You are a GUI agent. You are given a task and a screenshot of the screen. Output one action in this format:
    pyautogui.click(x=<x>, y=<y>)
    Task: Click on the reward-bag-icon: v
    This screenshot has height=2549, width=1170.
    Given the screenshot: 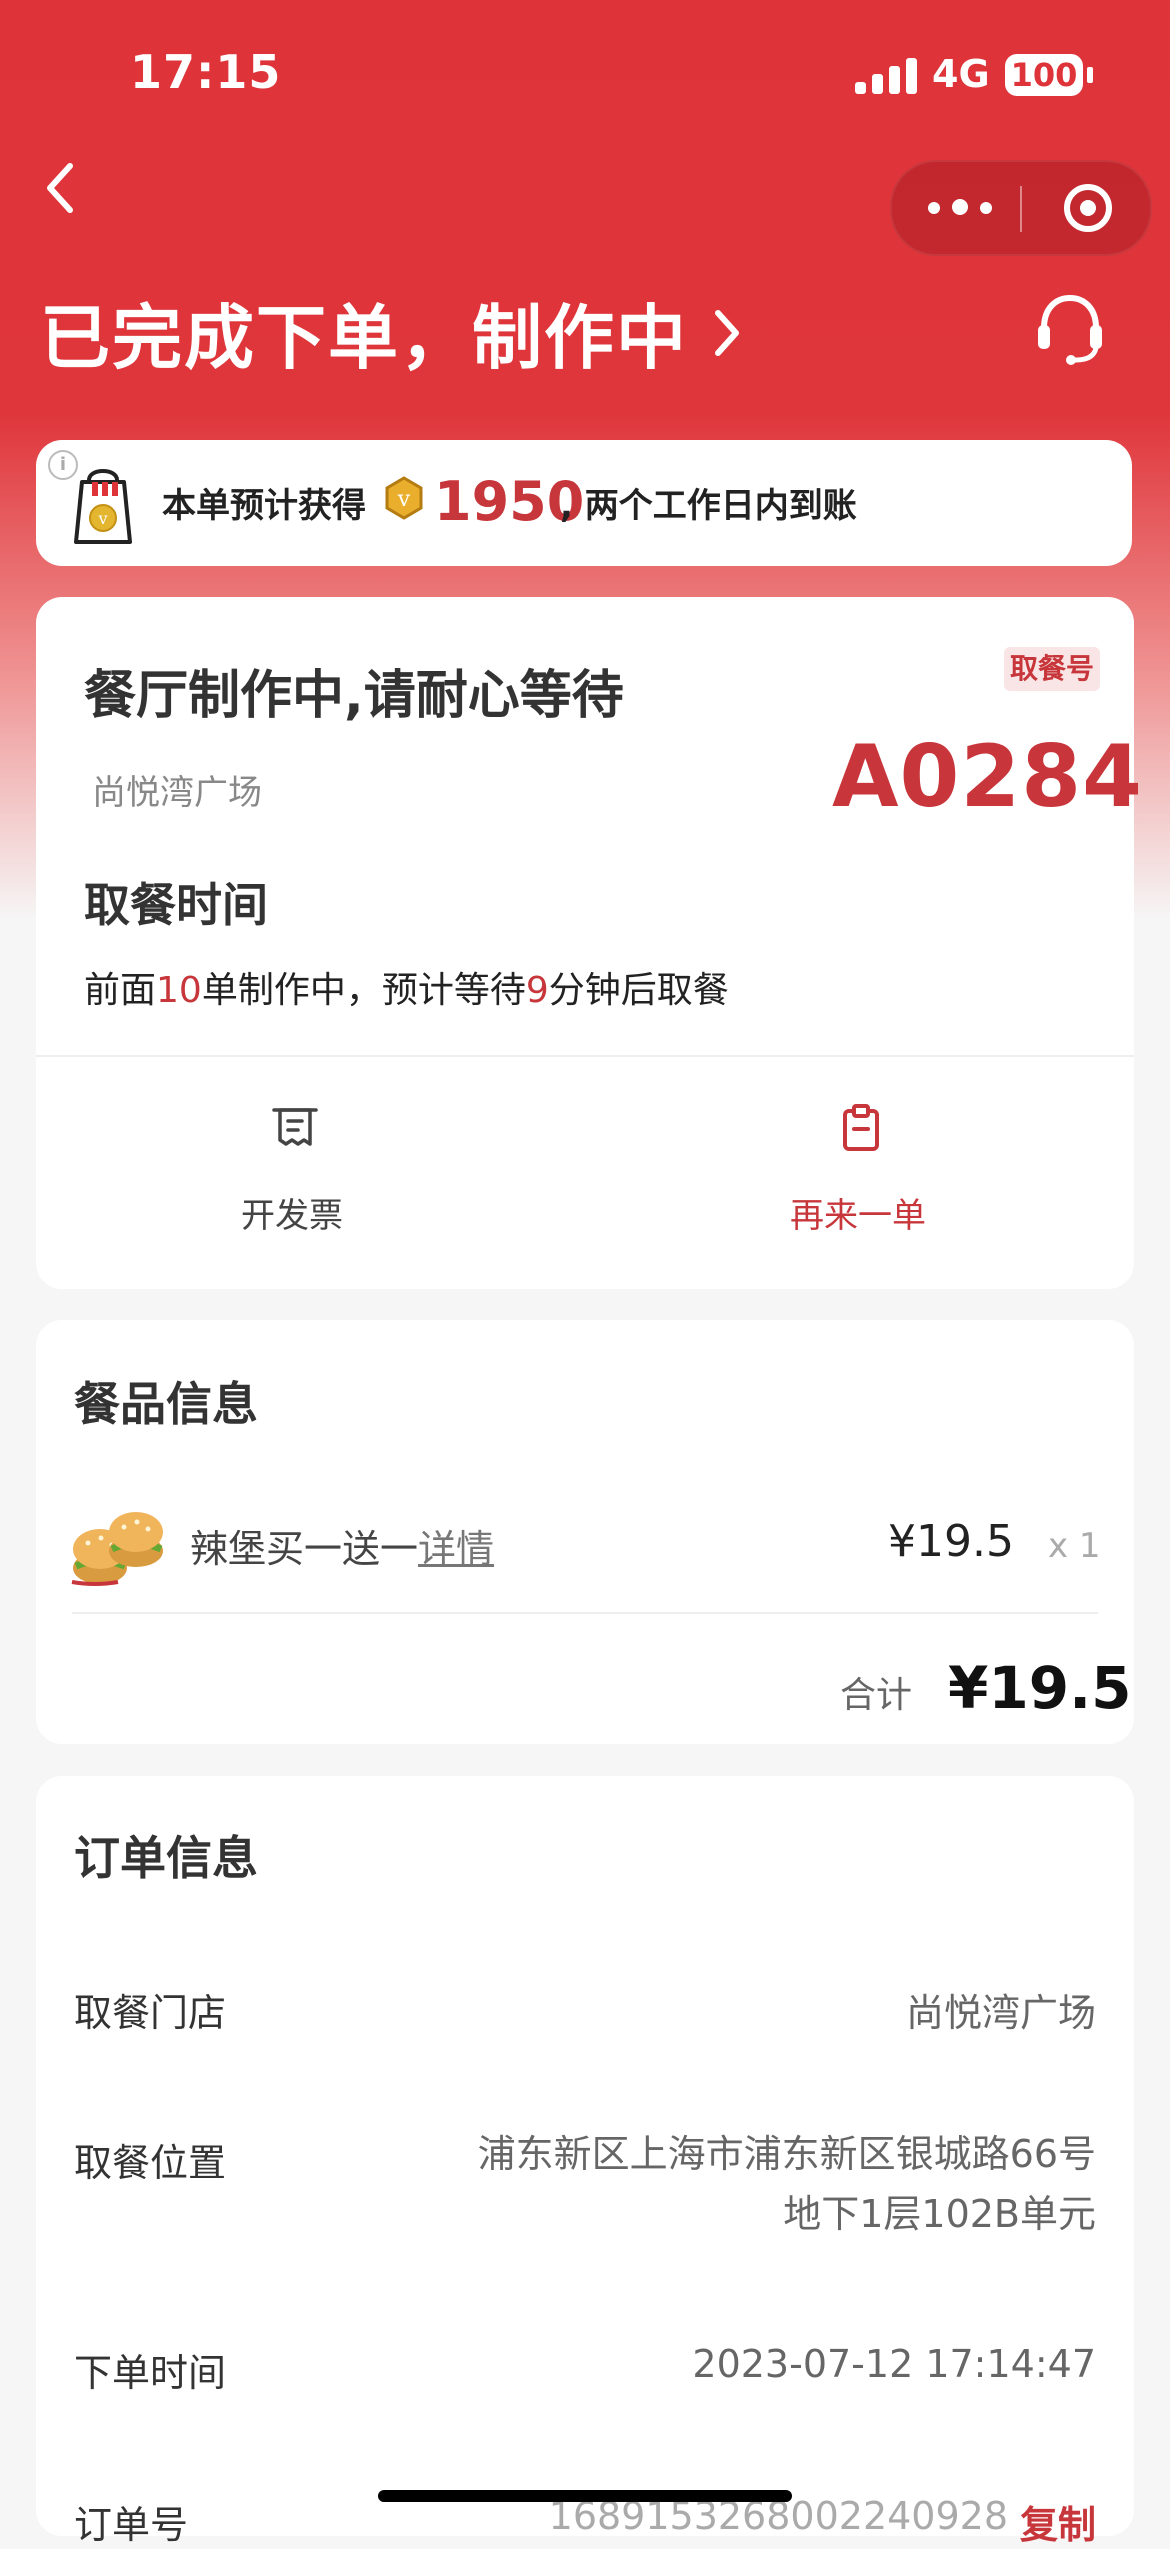 What is the action you would take?
    pyautogui.click(x=103, y=506)
    